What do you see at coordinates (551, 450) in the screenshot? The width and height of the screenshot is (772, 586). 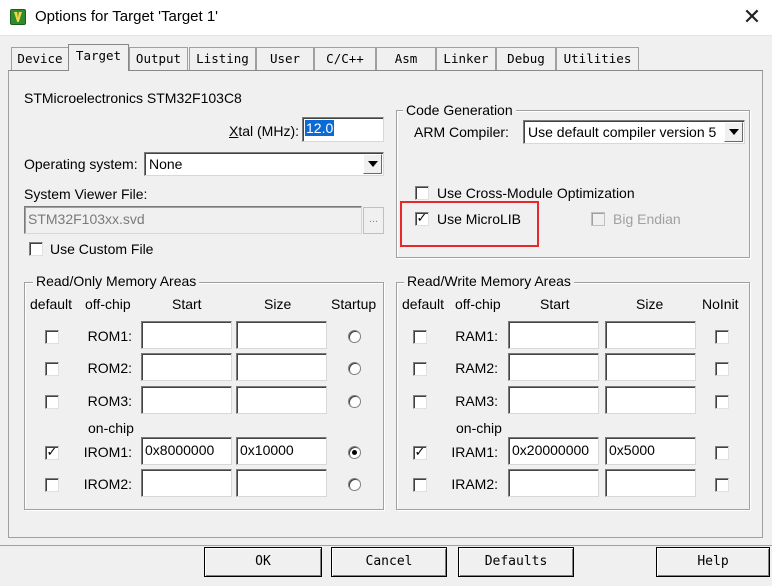 I see `ram-start-value: 0x20000000` at bounding box center [551, 450].